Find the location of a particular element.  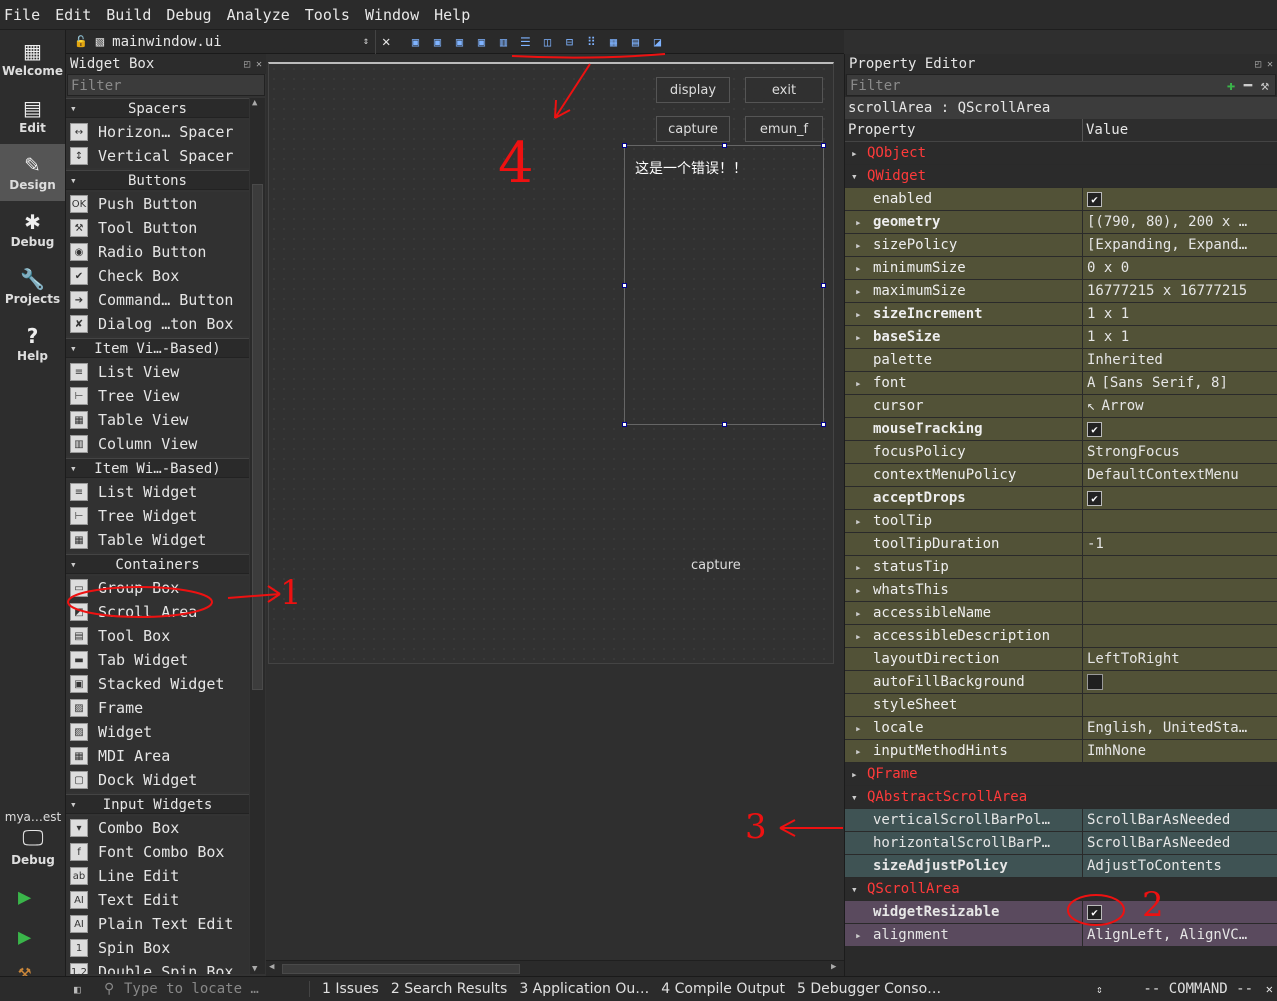

scroll-right-icon: ▶ is located at coordinates (833, 967).